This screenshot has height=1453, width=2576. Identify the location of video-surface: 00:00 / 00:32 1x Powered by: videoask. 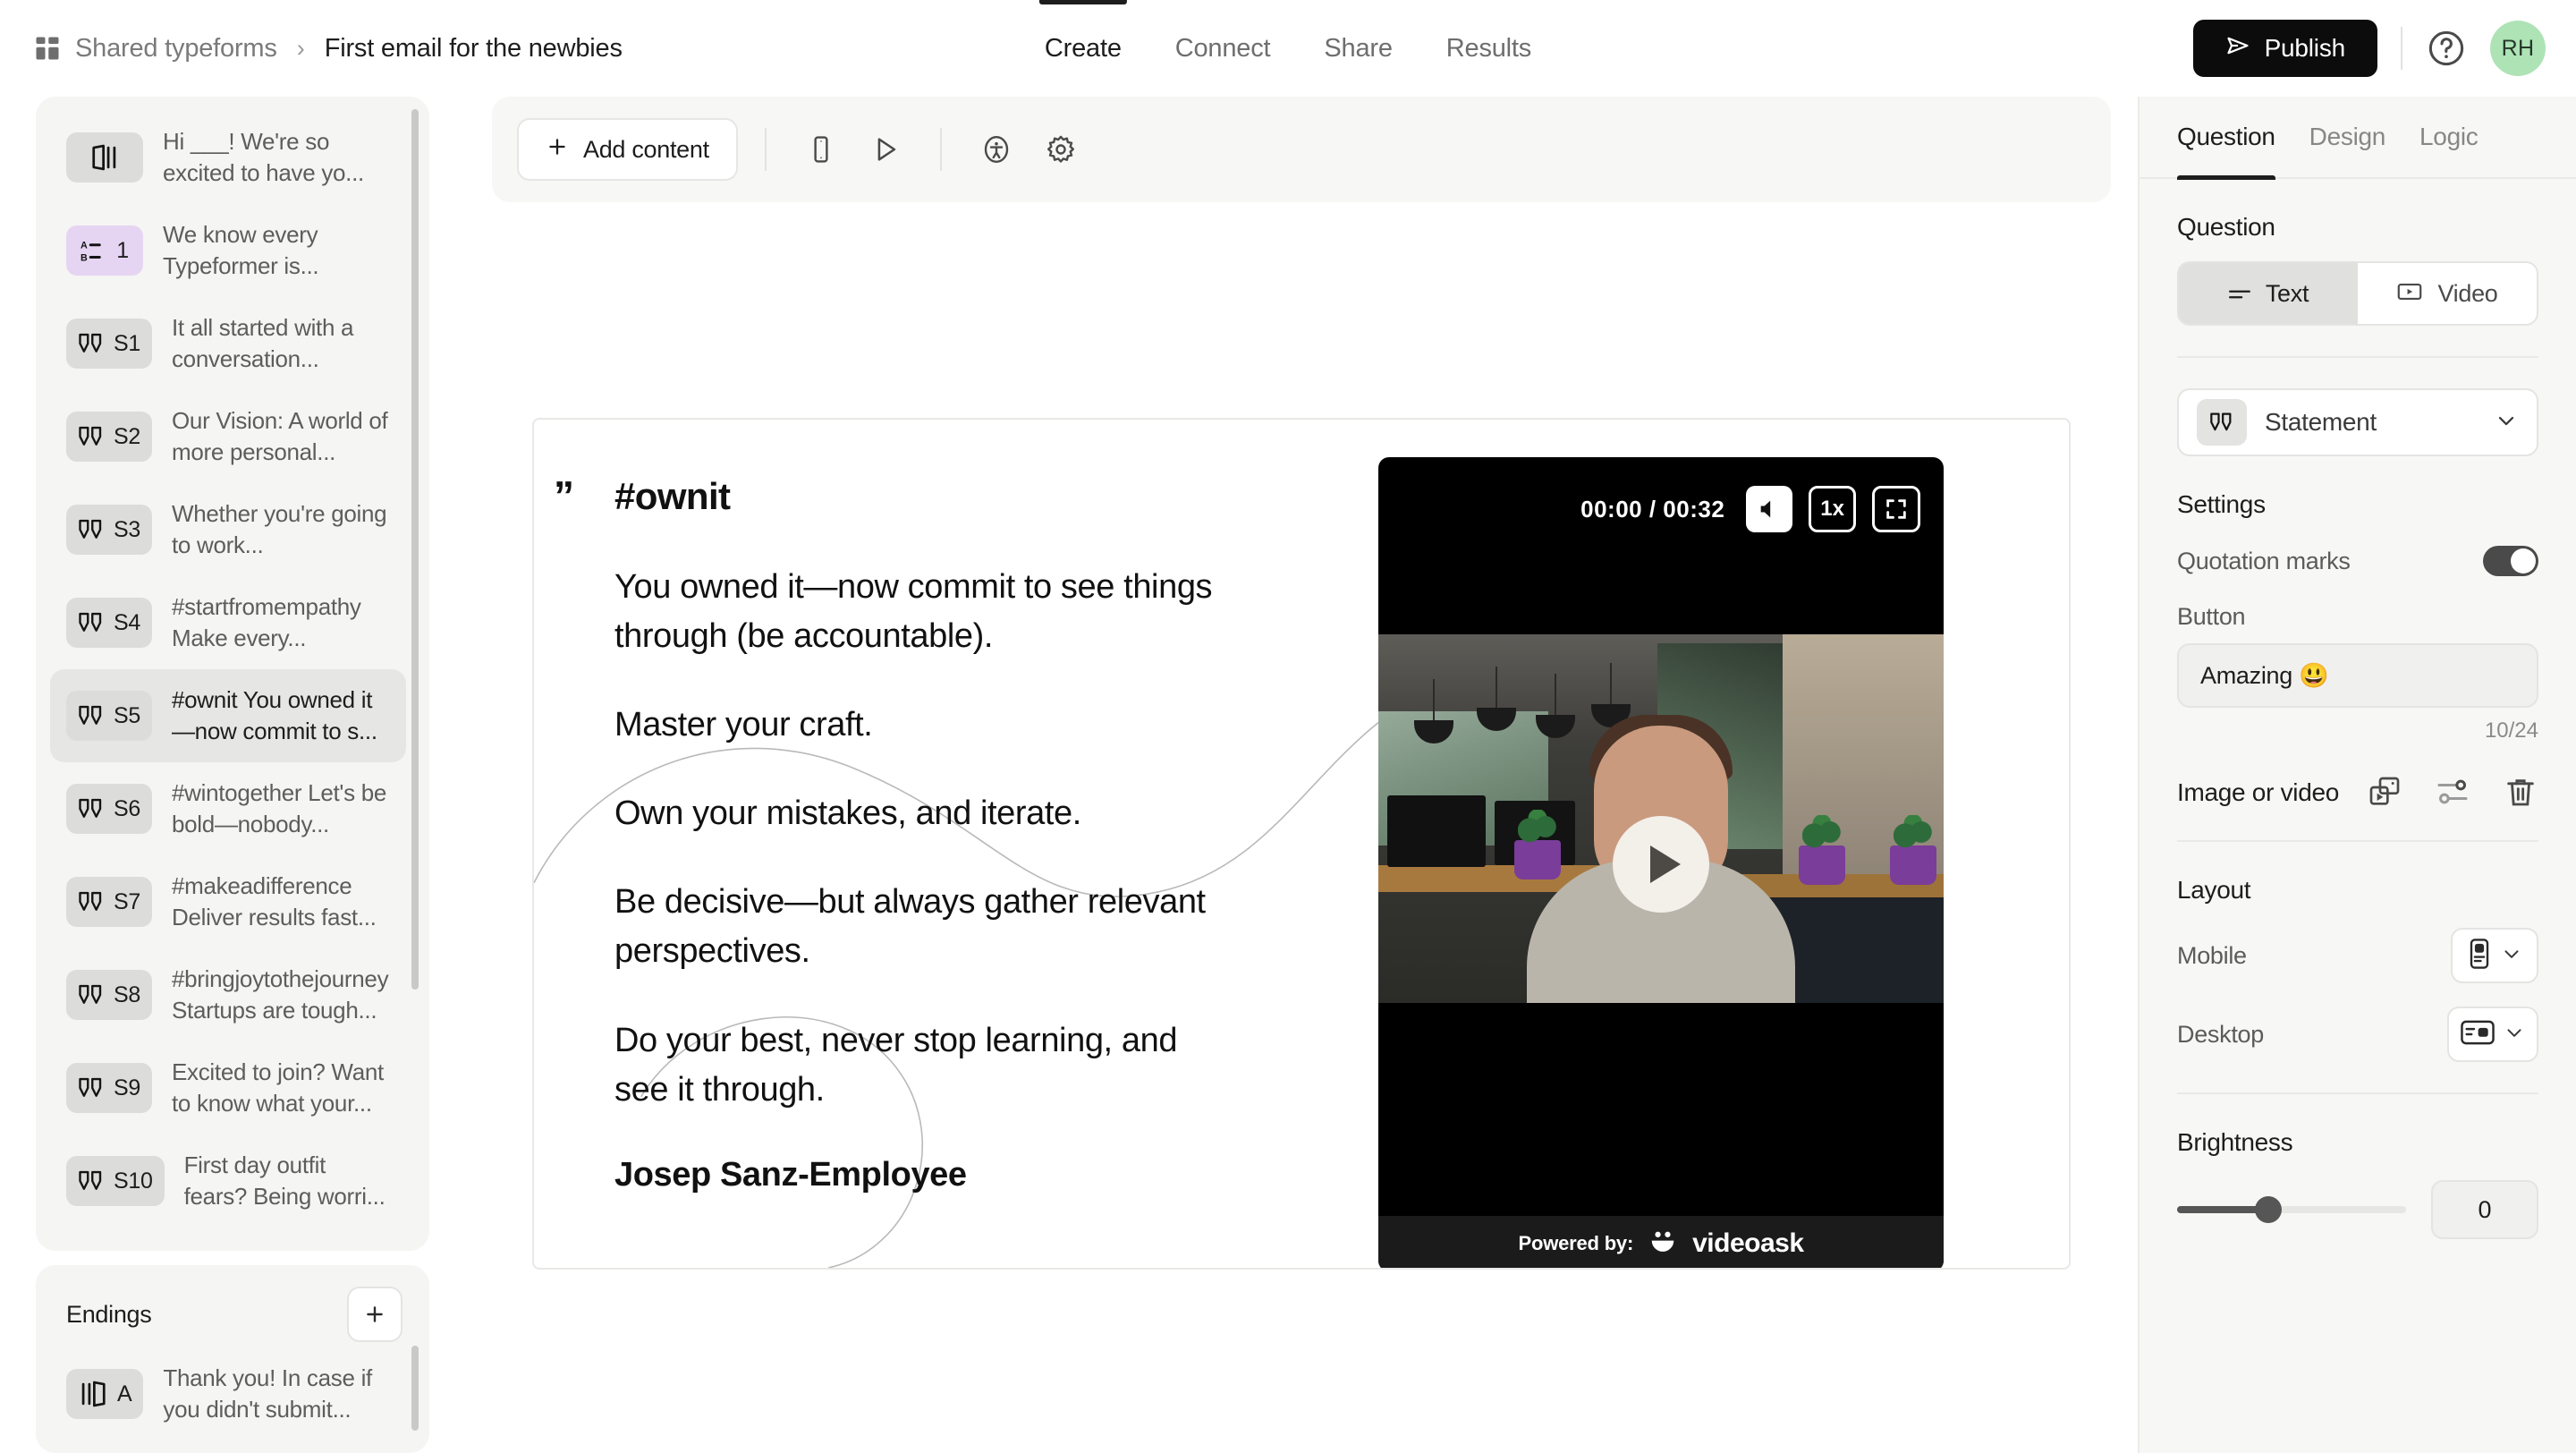
(1661, 862).